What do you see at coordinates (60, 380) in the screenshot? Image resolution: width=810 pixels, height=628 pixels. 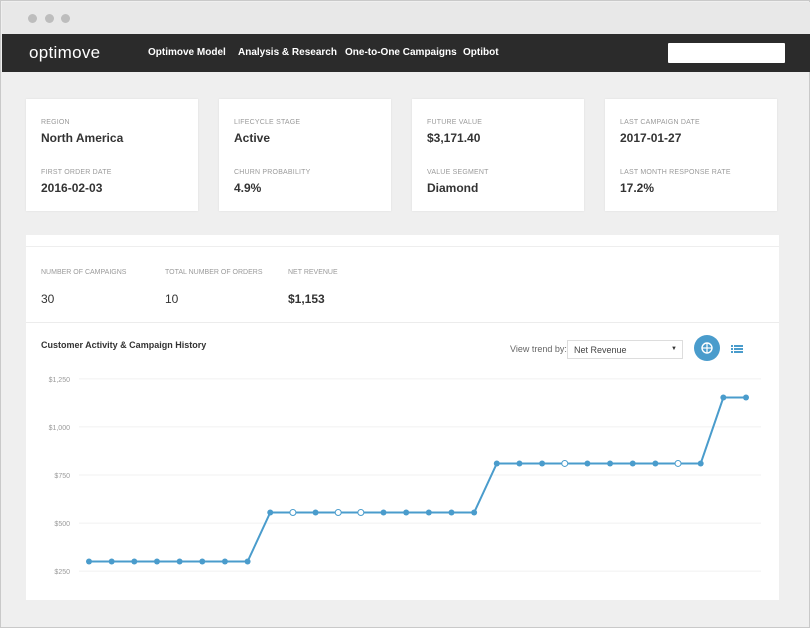 I see `y-tick-label: $1,250` at bounding box center [60, 380].